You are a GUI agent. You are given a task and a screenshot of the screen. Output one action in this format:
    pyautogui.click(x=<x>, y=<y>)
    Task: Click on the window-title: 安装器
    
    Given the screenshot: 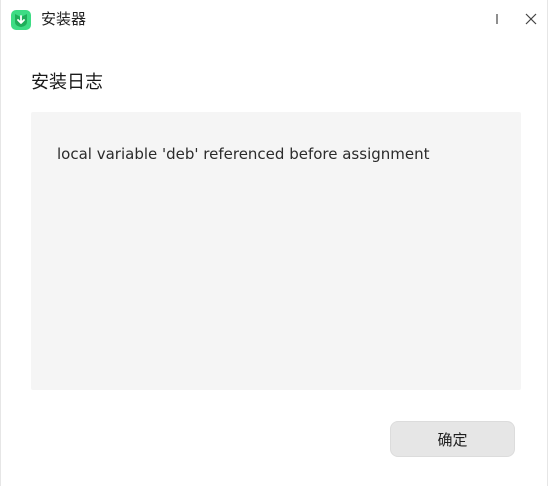 What is the action you would take?
    pyautogui.click(x=64, y=19)
    